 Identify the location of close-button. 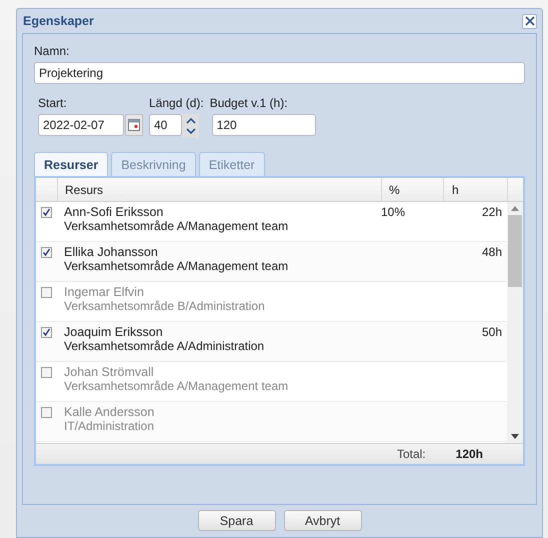
(529, 21).